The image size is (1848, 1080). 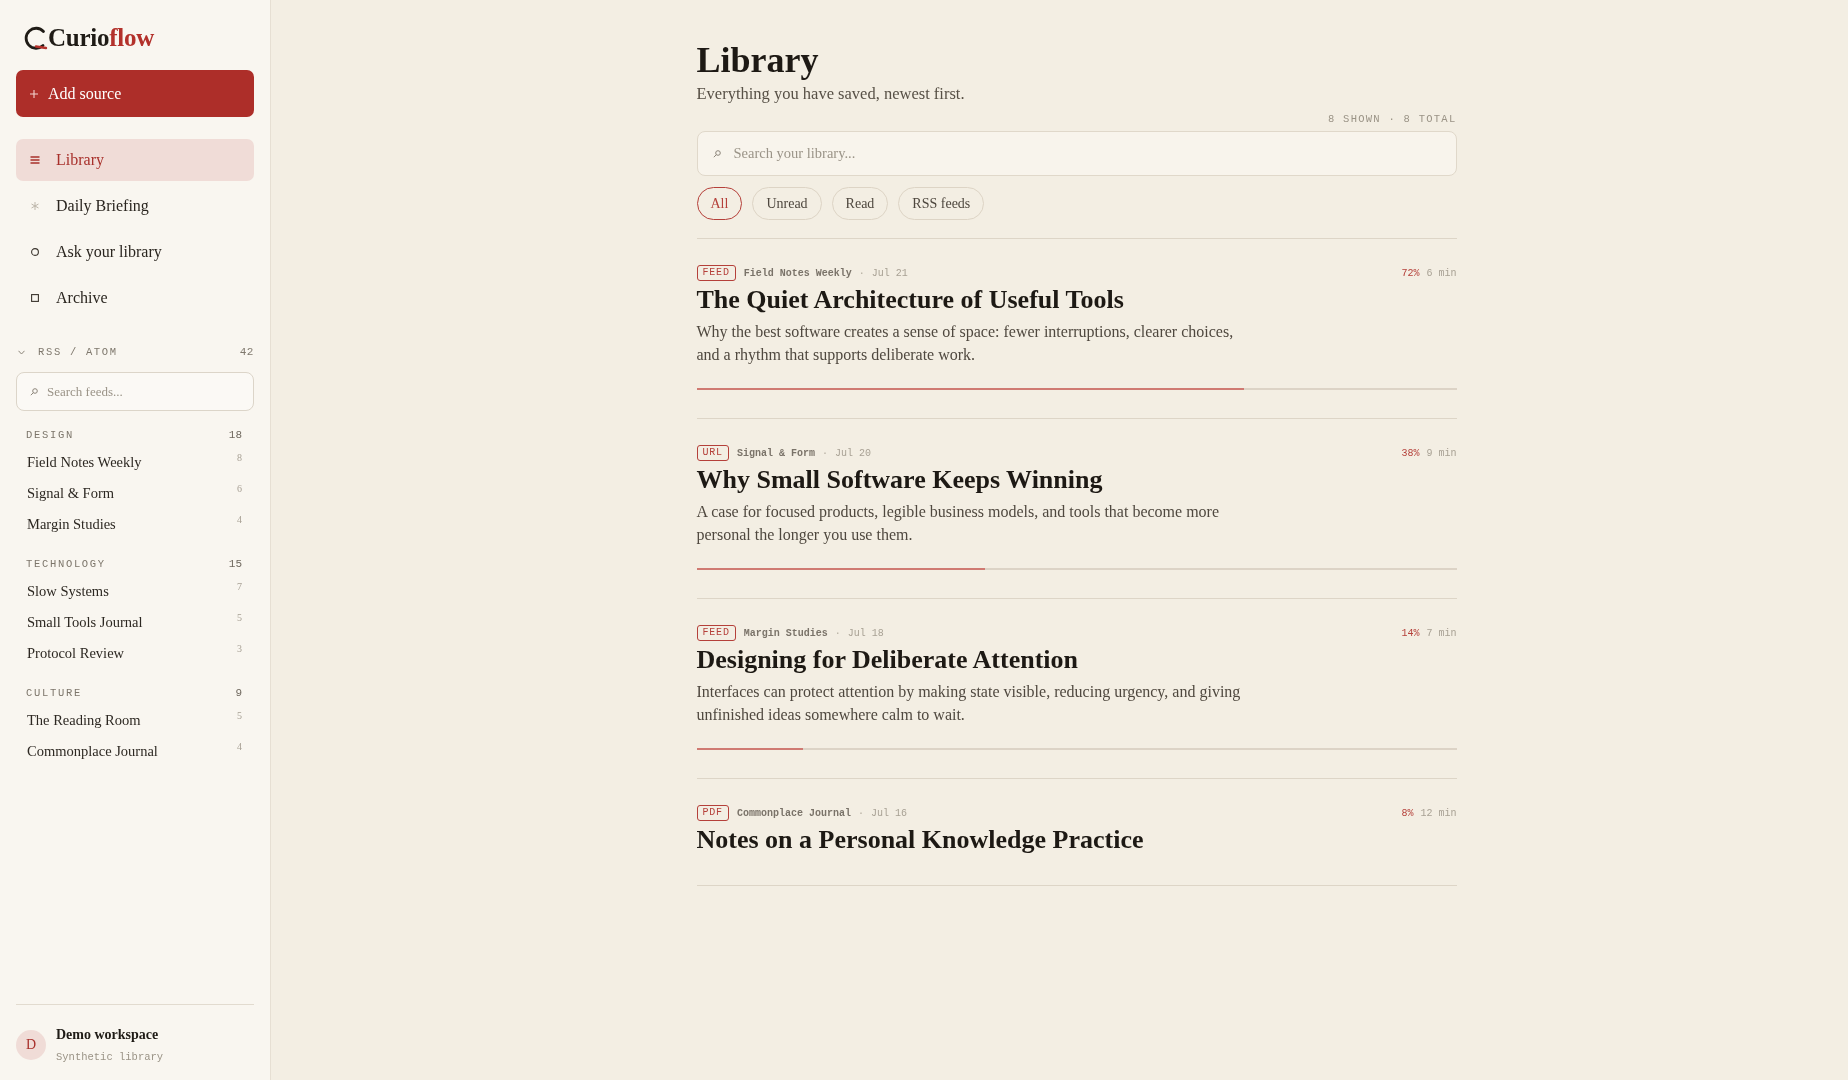 I want to click on article-date: Jul 20, so click(x=852, y=453).